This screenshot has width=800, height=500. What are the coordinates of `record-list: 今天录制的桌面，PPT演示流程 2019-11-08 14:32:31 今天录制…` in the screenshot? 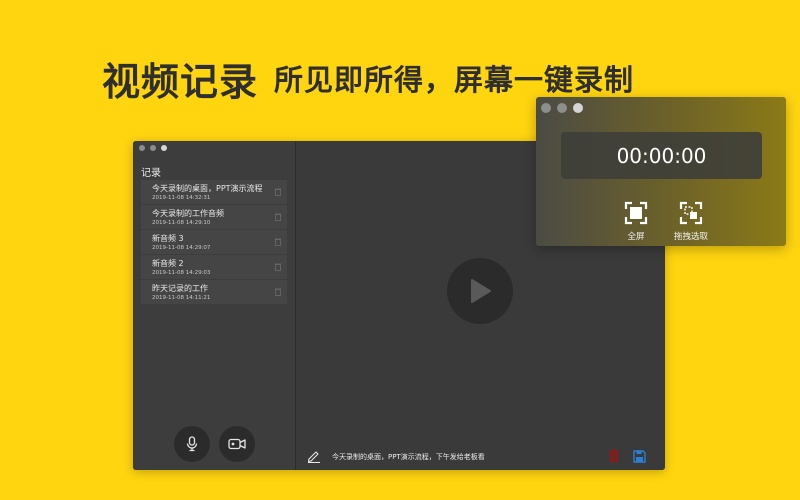 It's located at (214, 242).